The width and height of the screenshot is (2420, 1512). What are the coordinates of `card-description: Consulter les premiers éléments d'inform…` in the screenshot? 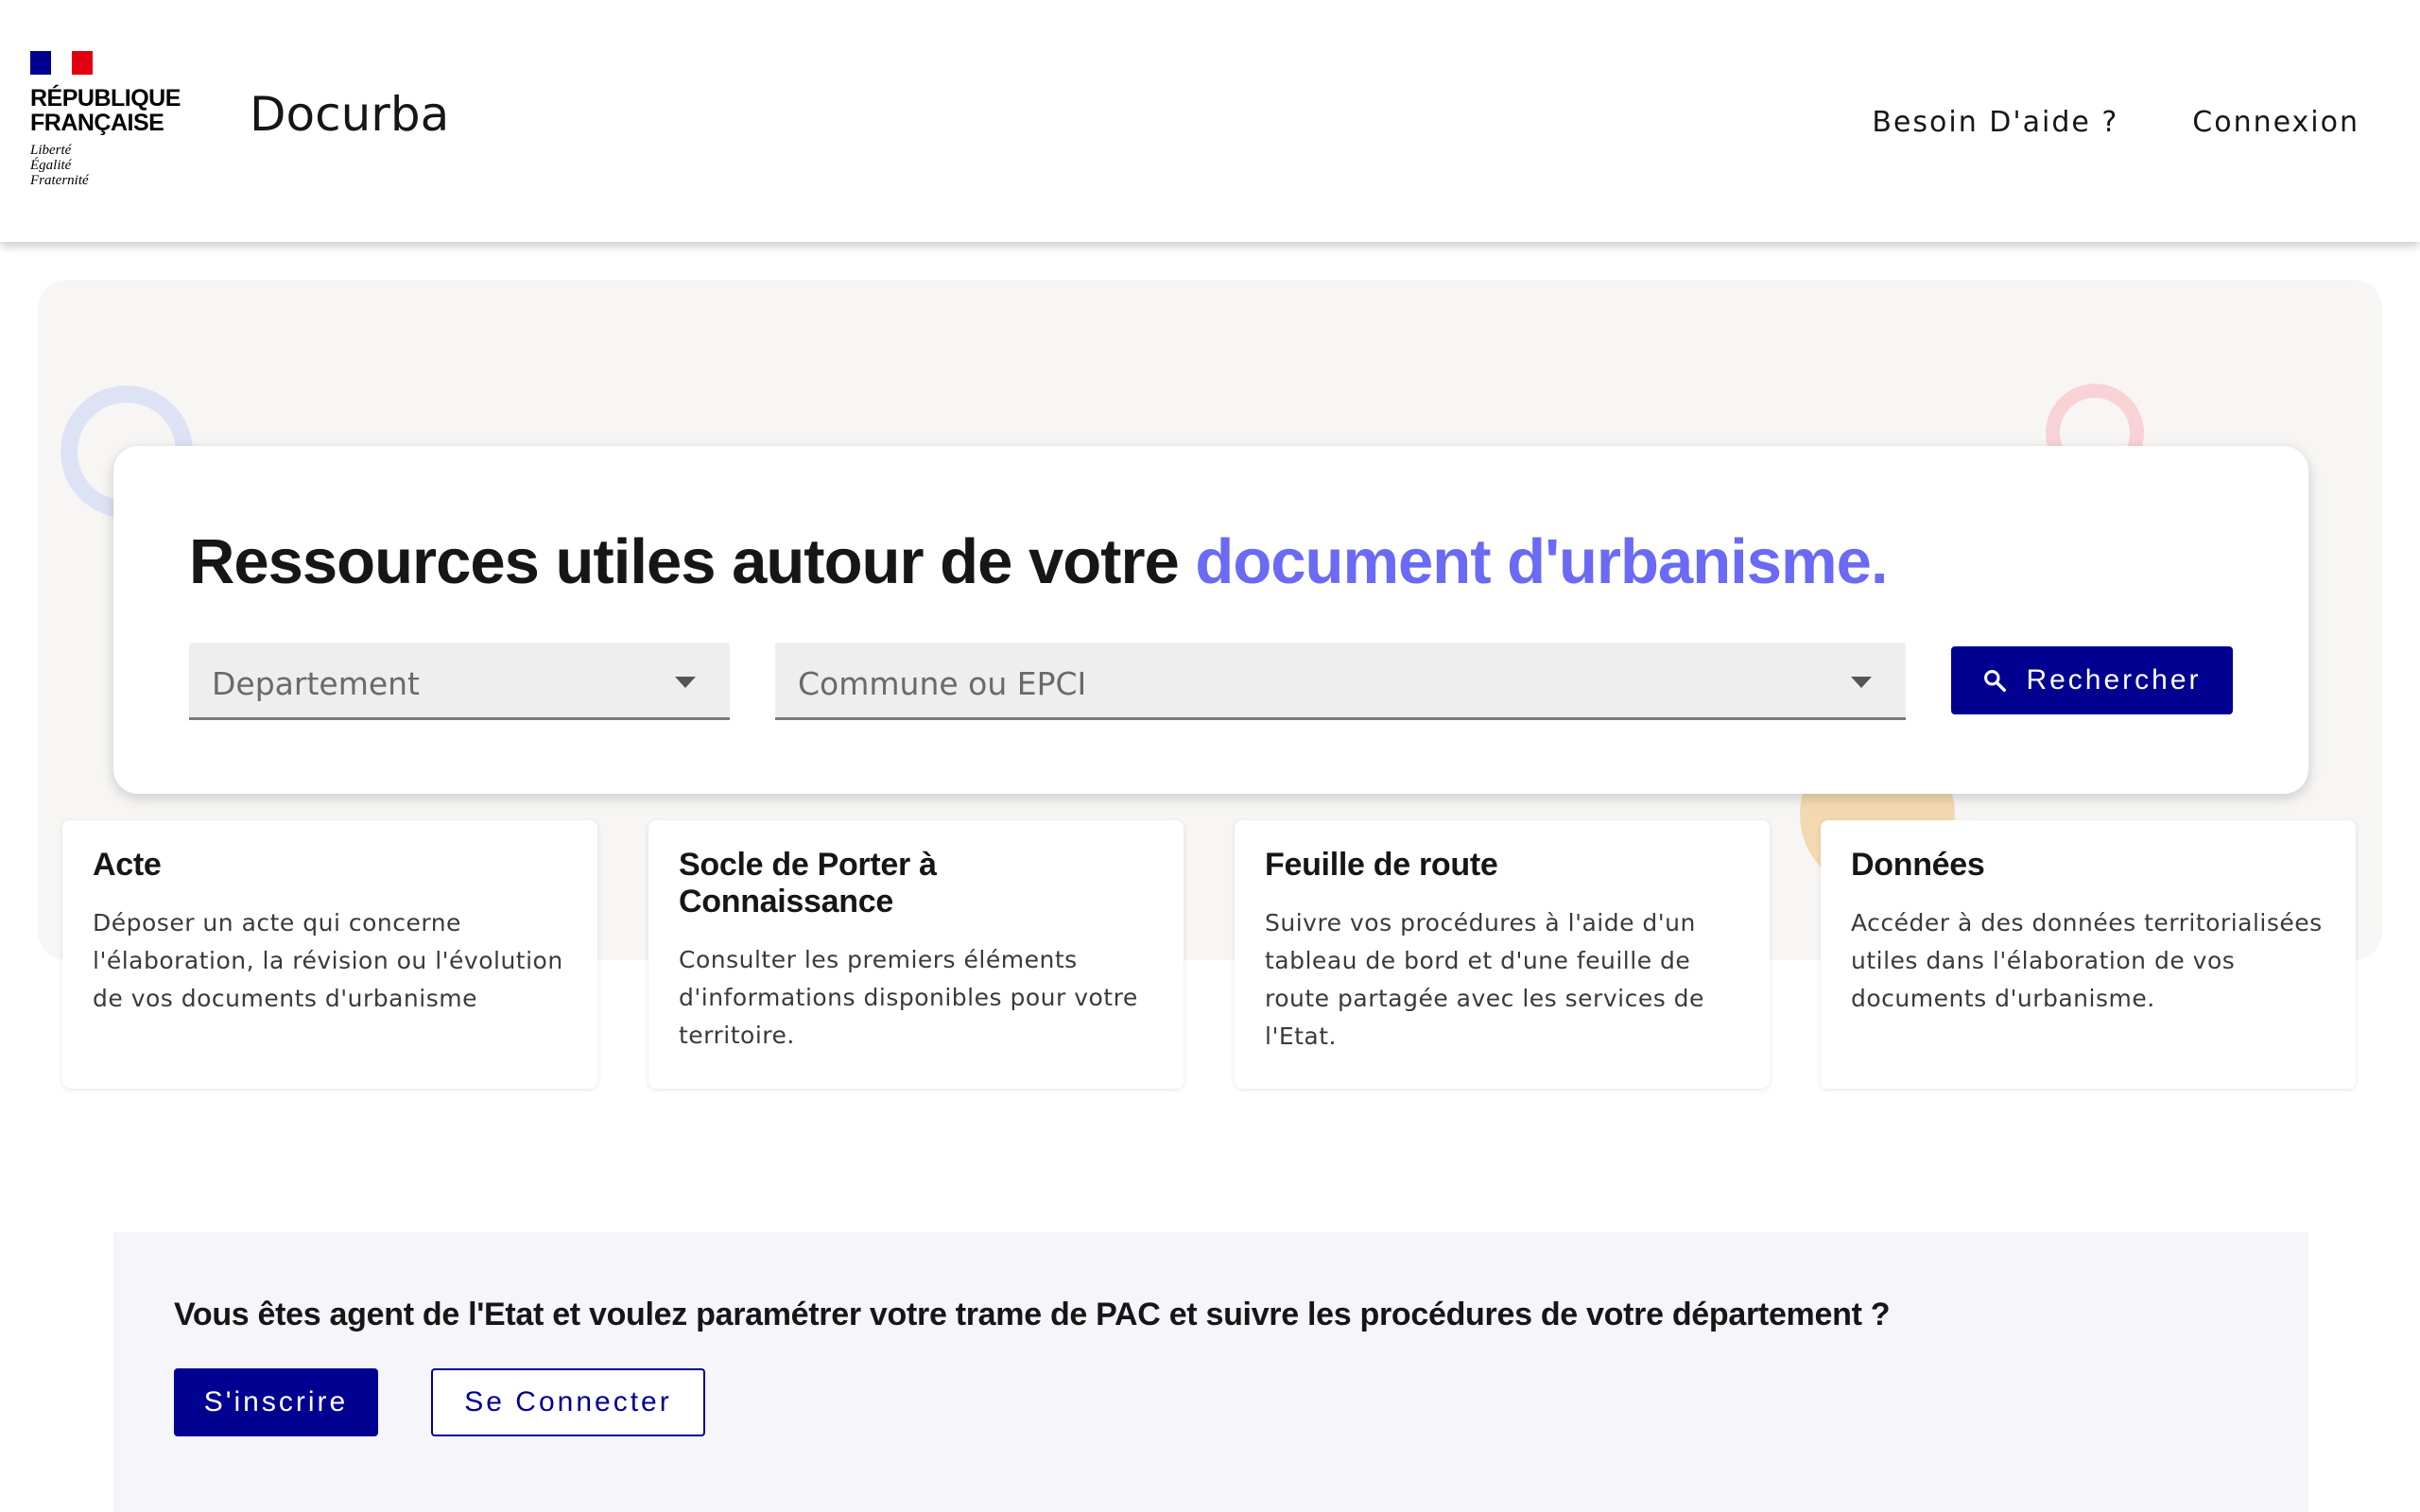 It's located at (909, 997).